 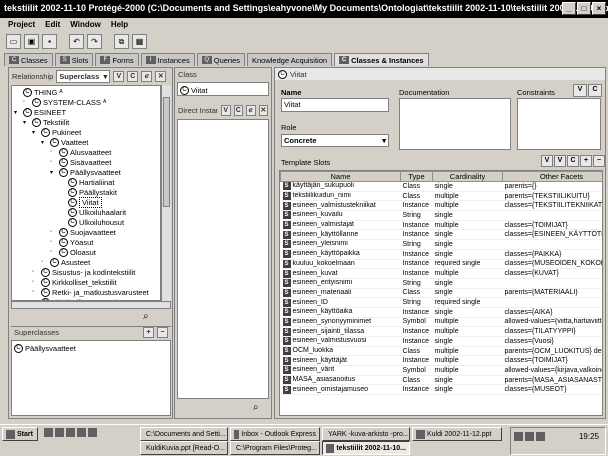 I want to click on tree-node: ▾ C Tekstiilit, so click(x=46, y=122).